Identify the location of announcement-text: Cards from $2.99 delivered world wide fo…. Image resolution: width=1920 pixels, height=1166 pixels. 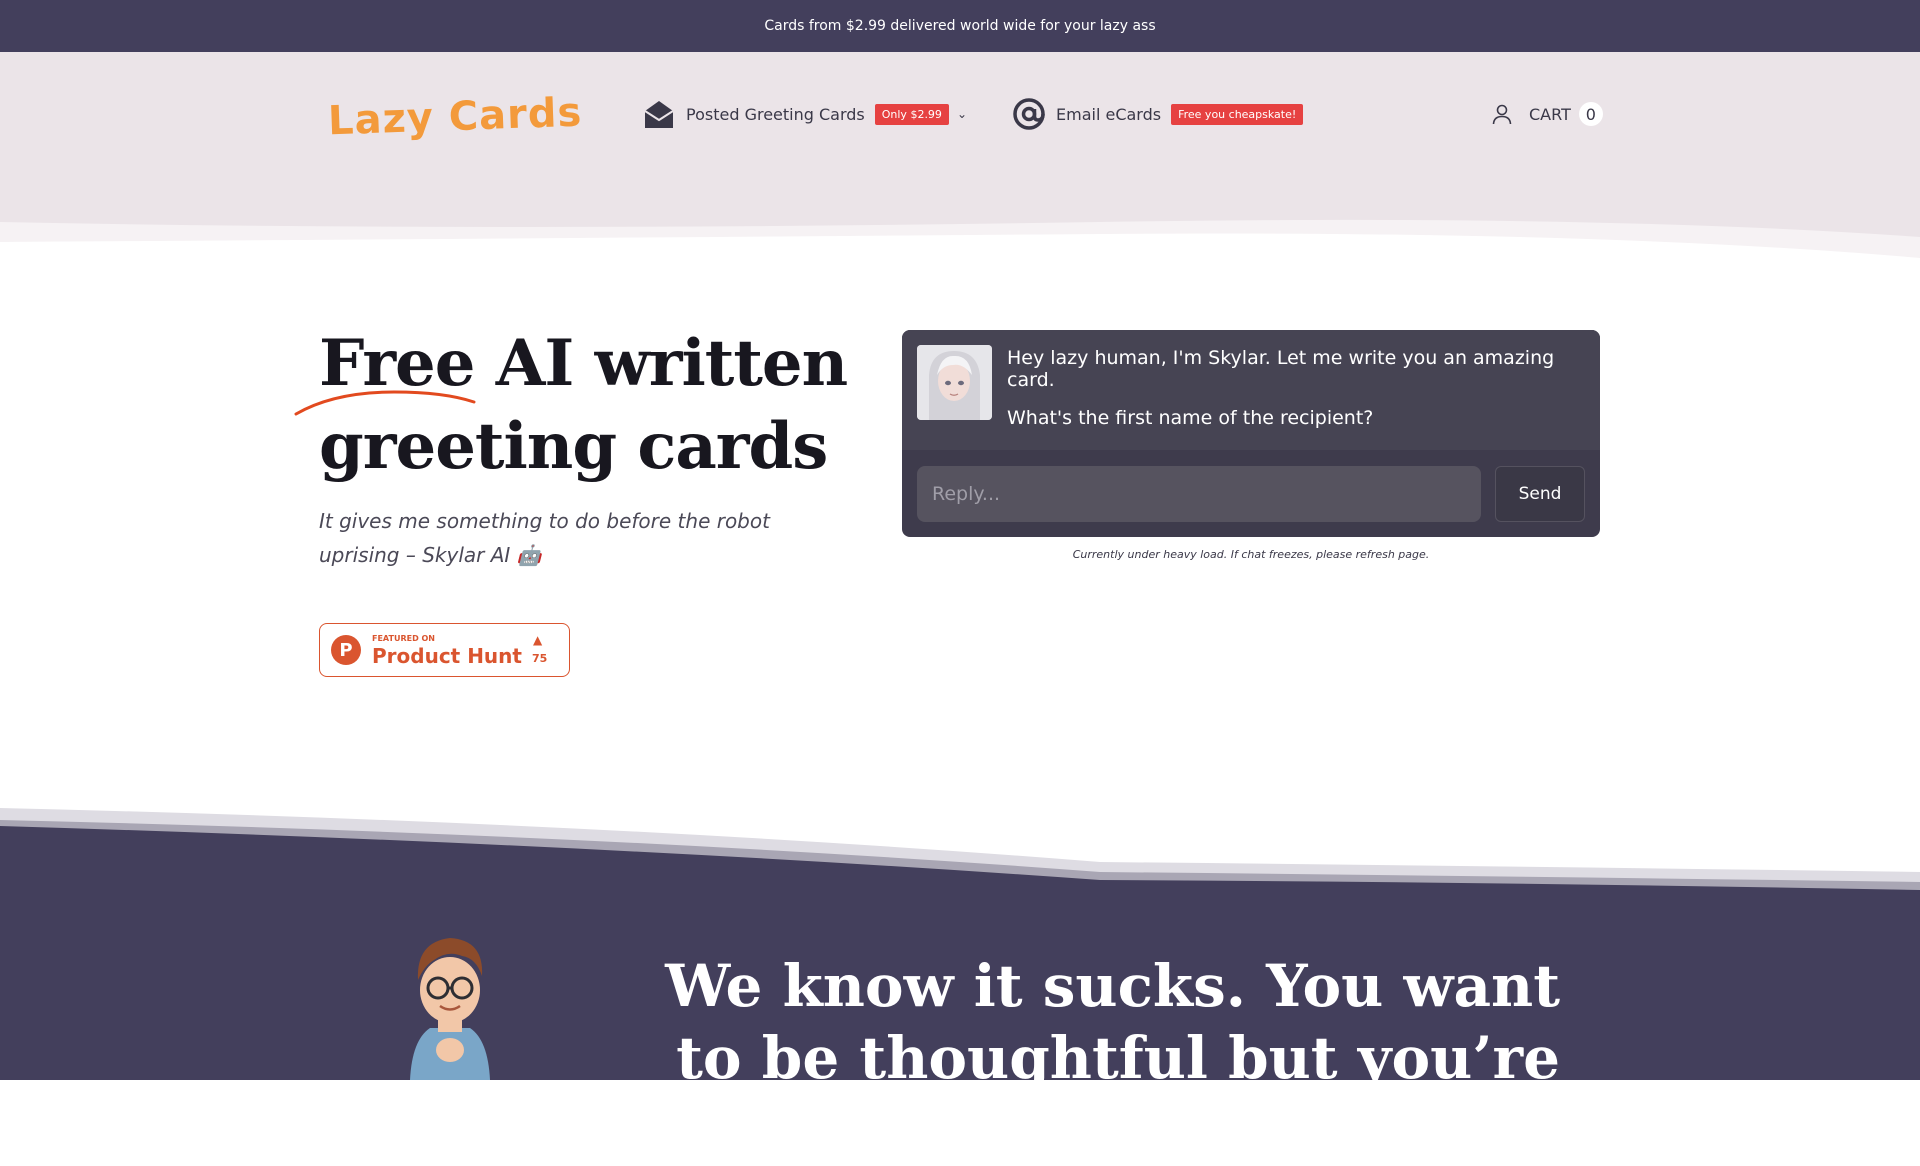
(960, 26).